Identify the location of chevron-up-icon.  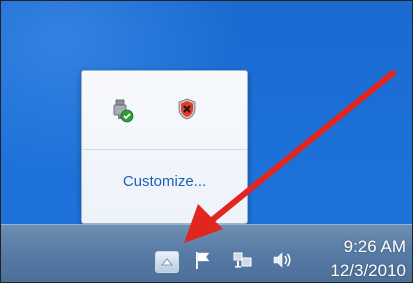
(167, 262).